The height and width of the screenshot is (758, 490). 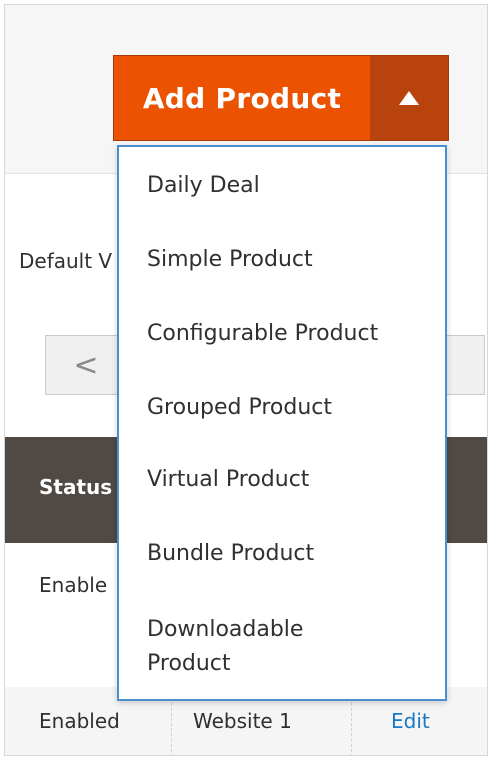 I want to click on caret-up-icon, so click(x=409, y=98).